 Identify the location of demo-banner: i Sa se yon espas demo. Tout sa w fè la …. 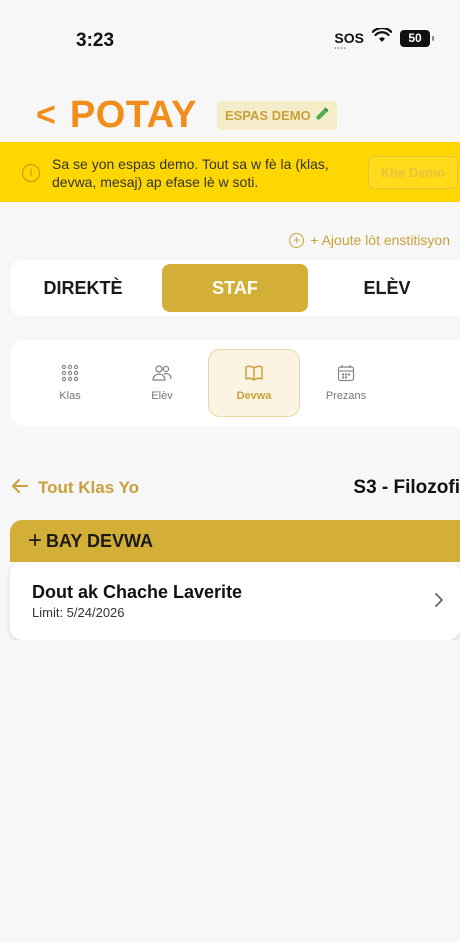
(230, 172).